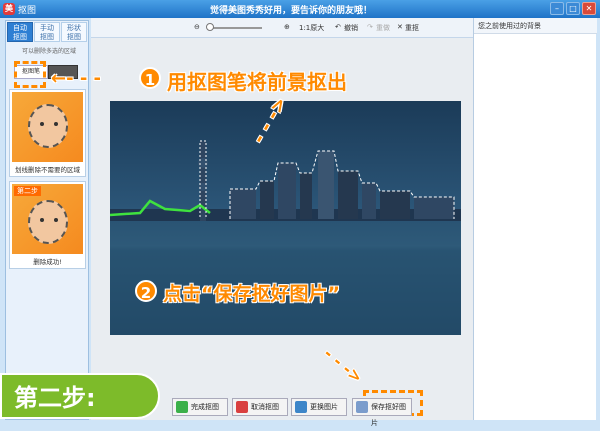  What do you see at coordinates (242, 407) in the screenshot?
I see `cancel-icon` at bounding box center [242, 407].